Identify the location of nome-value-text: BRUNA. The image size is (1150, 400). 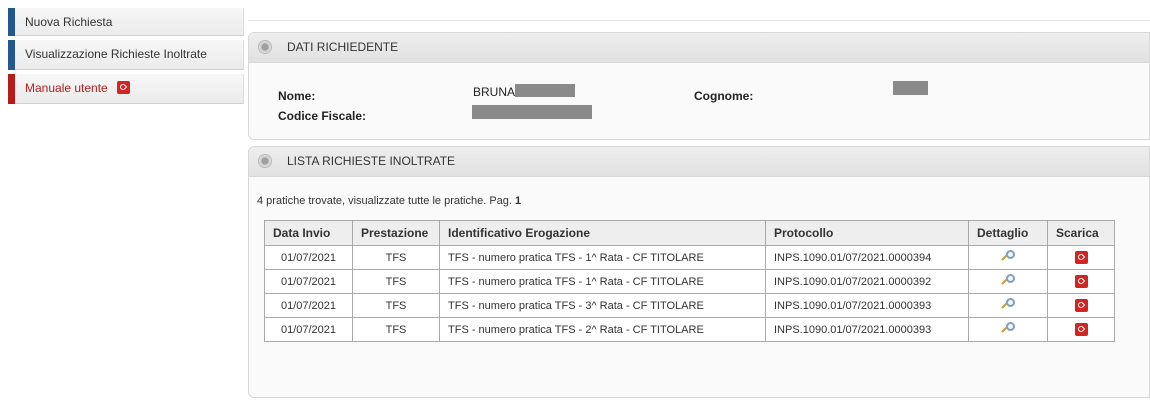
(494, 92).